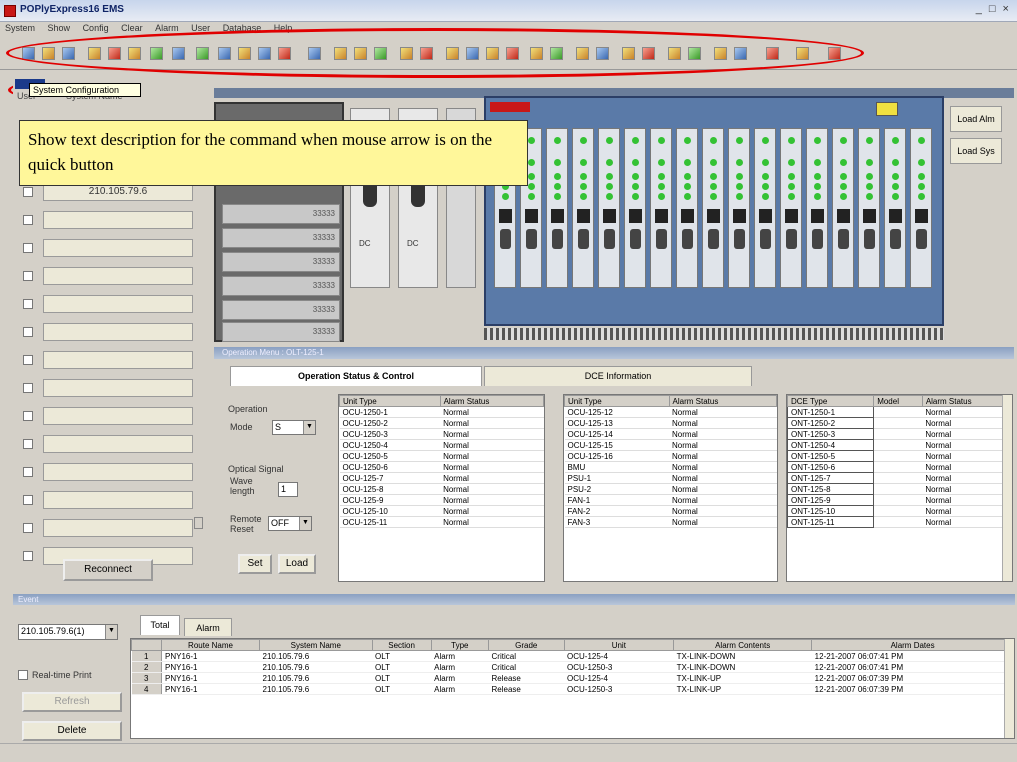 The image size is (1017, 762). I want to click on table-row: ONT-125-9 Normal, so click(899, 500).